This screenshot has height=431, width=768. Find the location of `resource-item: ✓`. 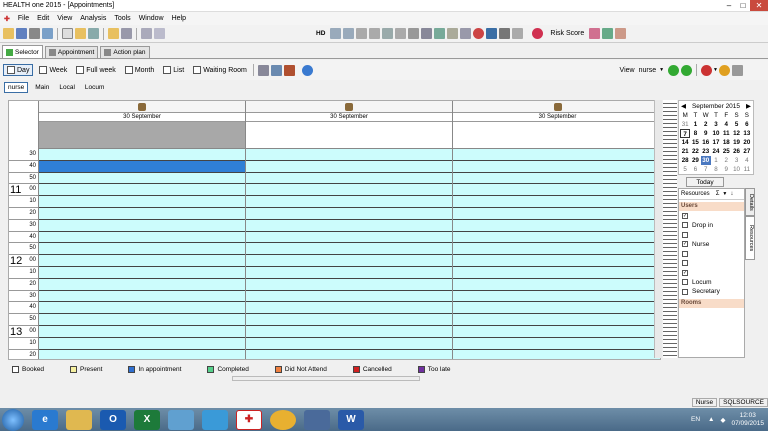

resource-item: ✓ is located at coordinates (711, 273).